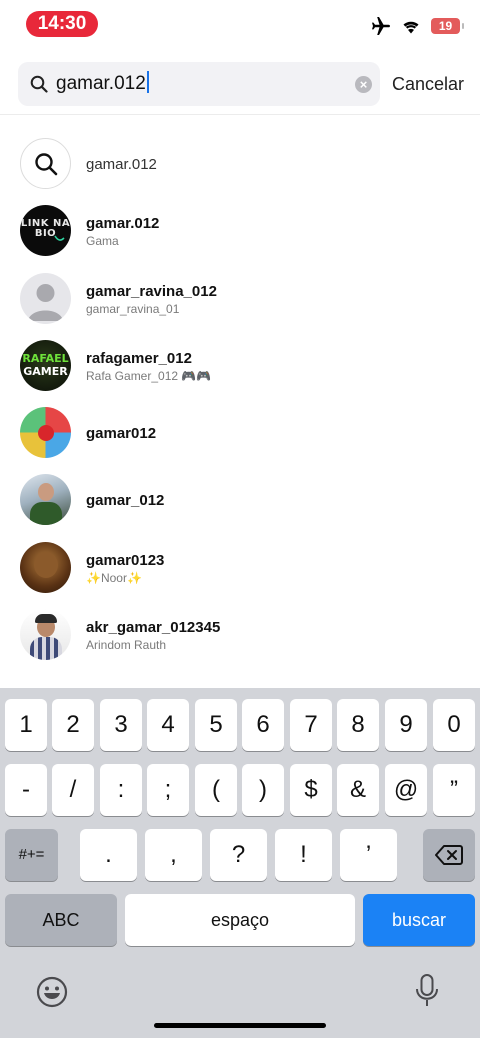 The height and width of the screenshot is (1038, 480). I want to click on list-item: gamar_012, so click(240, 500).